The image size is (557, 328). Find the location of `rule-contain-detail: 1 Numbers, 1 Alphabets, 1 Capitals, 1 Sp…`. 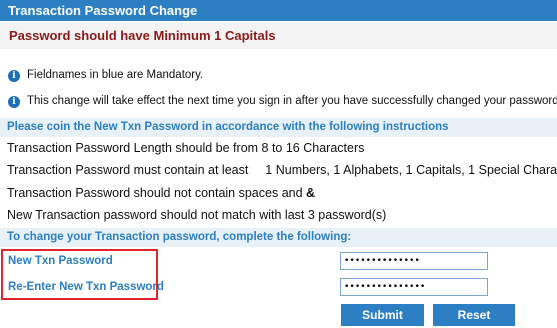

rule-contain-detail: 1 Numbers, 1 Alphabets, 1 Capitals, 1 Sp… is located at coordinates (411, 170).